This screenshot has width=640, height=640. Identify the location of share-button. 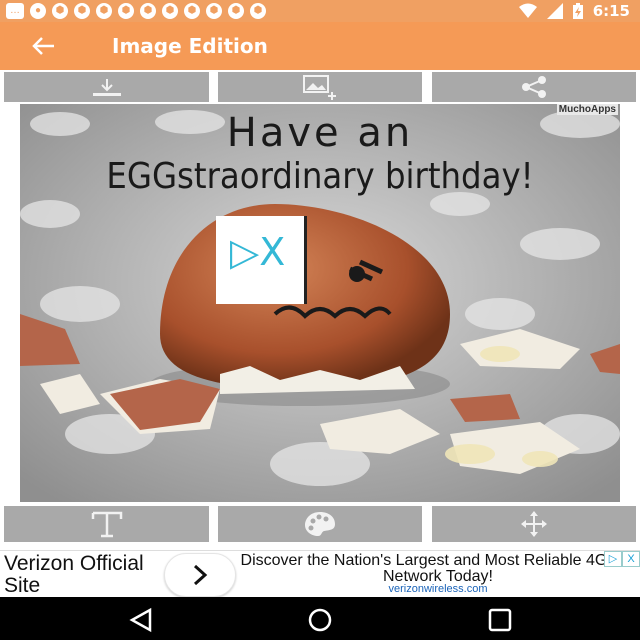
(534, 87).